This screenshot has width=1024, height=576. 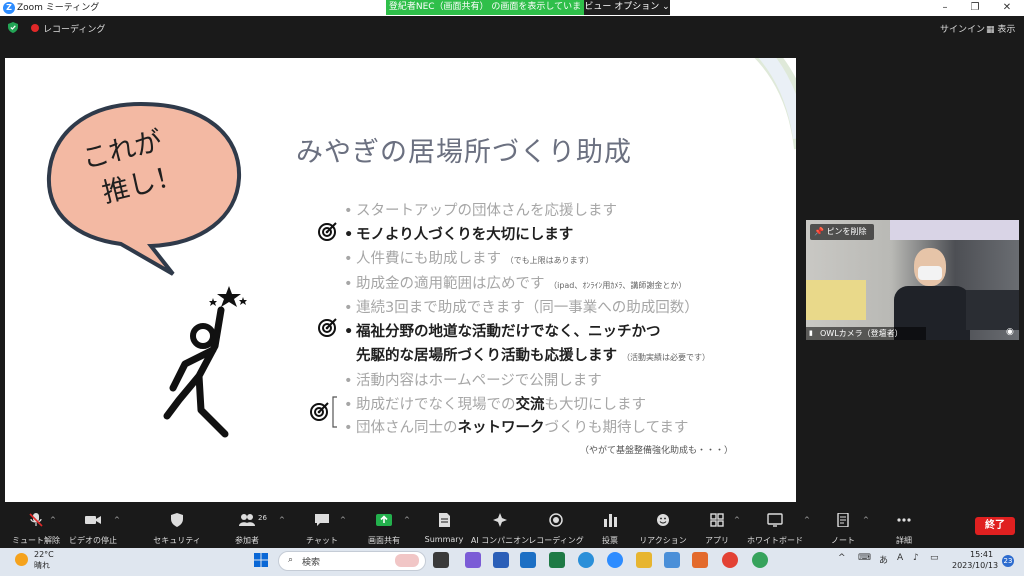 I want to click on more-button: 詳細, so click(x=904, y=529).